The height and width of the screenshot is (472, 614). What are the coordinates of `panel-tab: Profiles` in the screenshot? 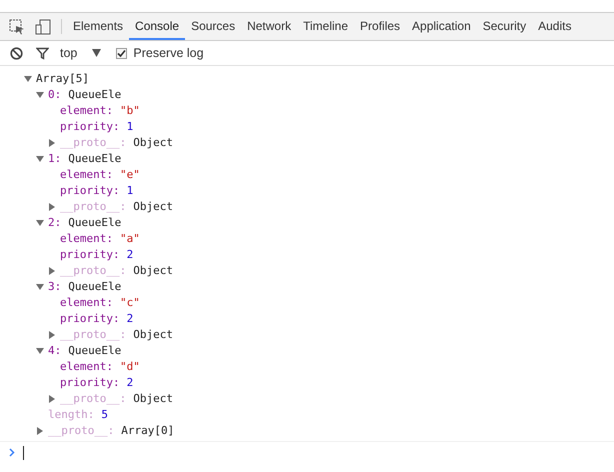 It's located at (380, 26).